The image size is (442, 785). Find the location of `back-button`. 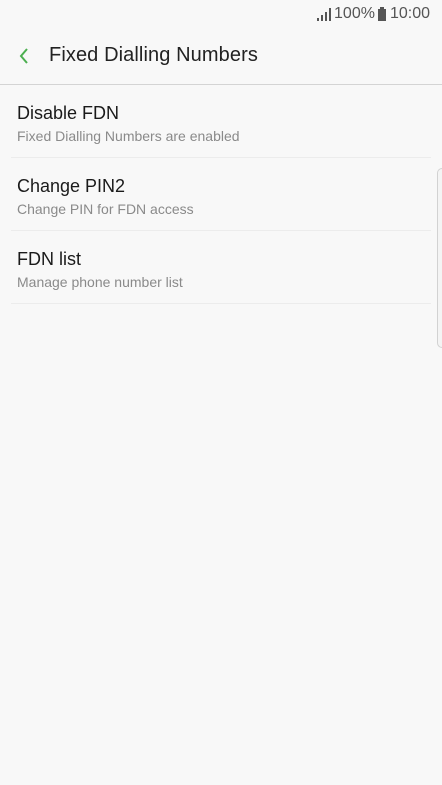

back-button is located at coordinates (24, 56).